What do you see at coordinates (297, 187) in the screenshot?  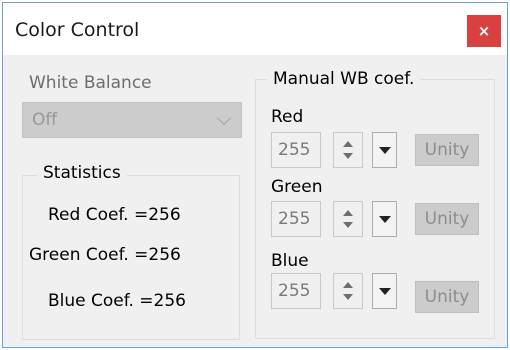 I see `green-label: Green` at bounding box center [297, 187].